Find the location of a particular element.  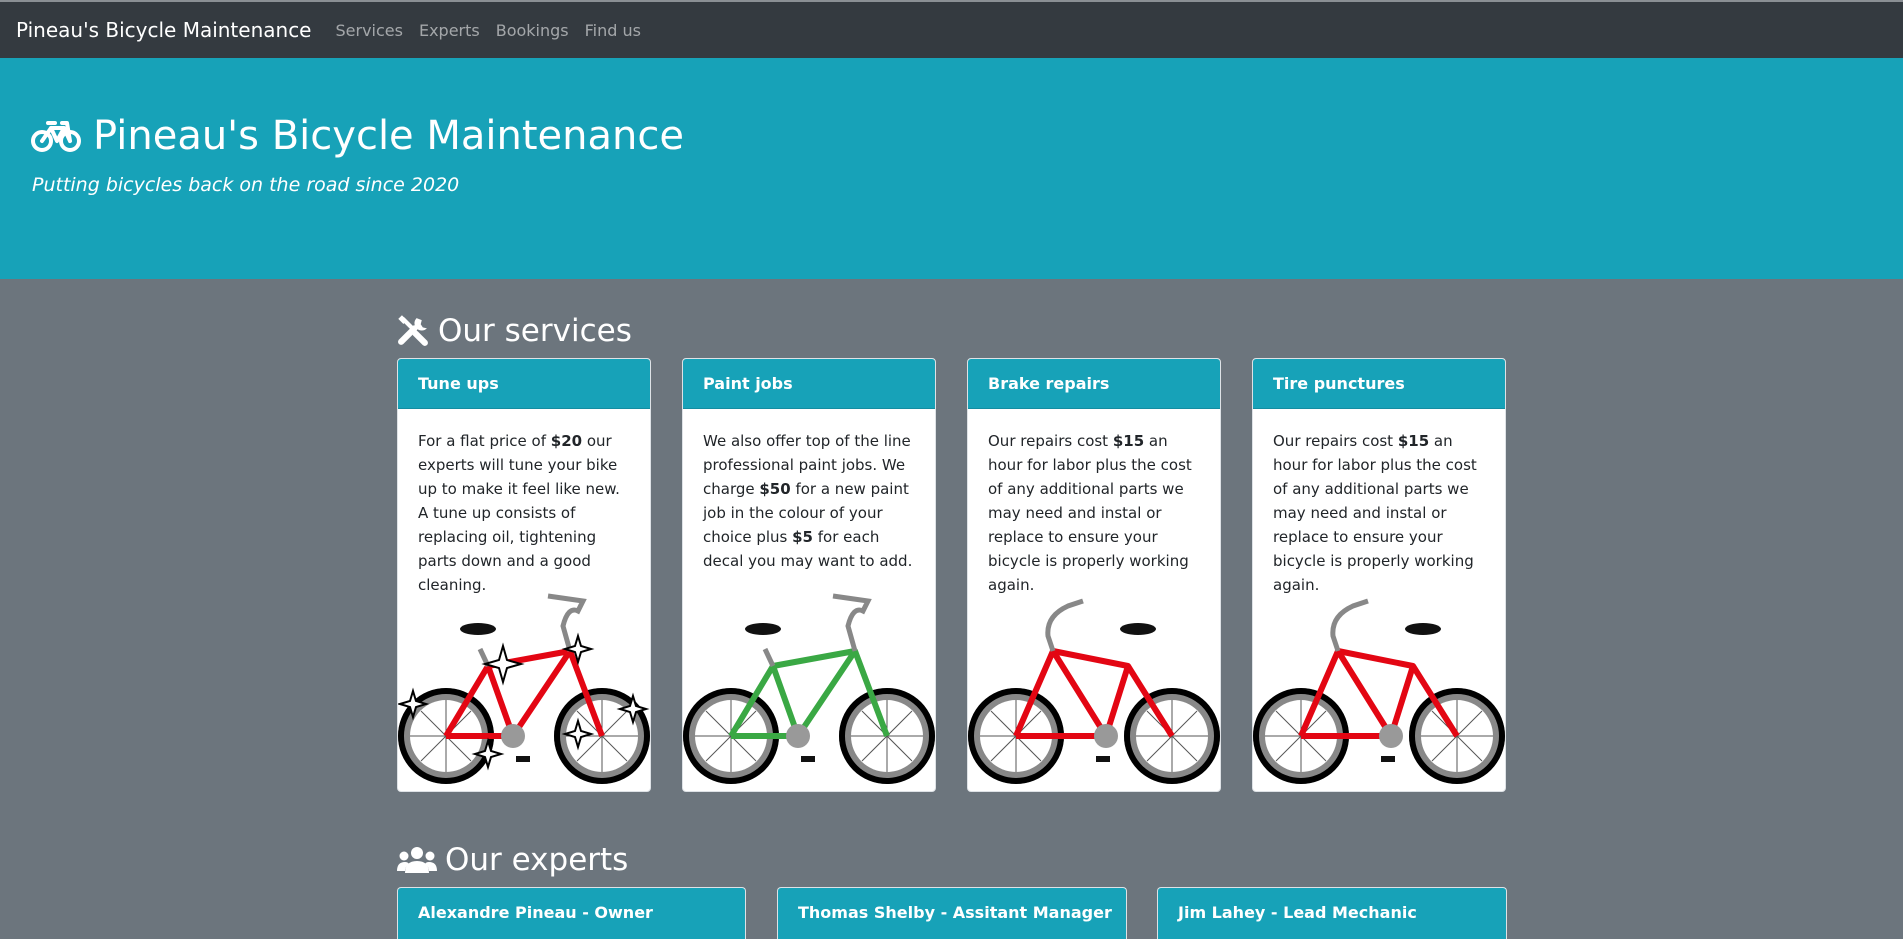

tools-icon is located at coordinates (413, 330).